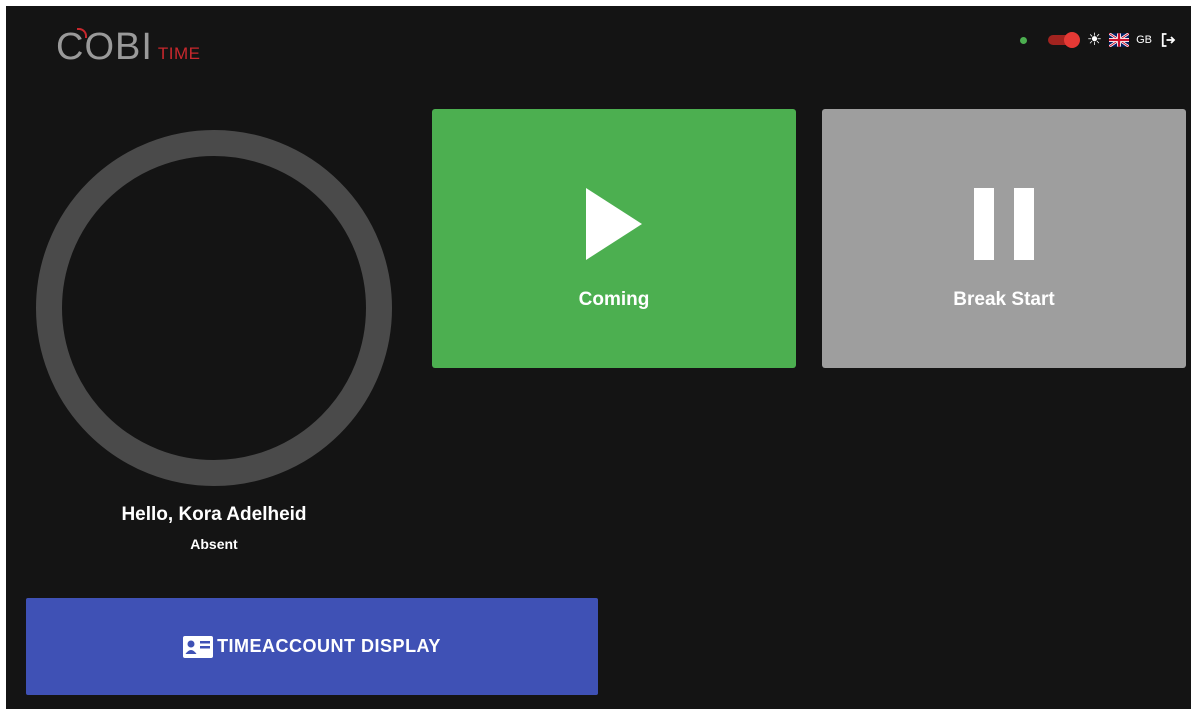 This screenshot has height=715, width=1197. I want to click on toggle-thumb, so click(1071, 40).